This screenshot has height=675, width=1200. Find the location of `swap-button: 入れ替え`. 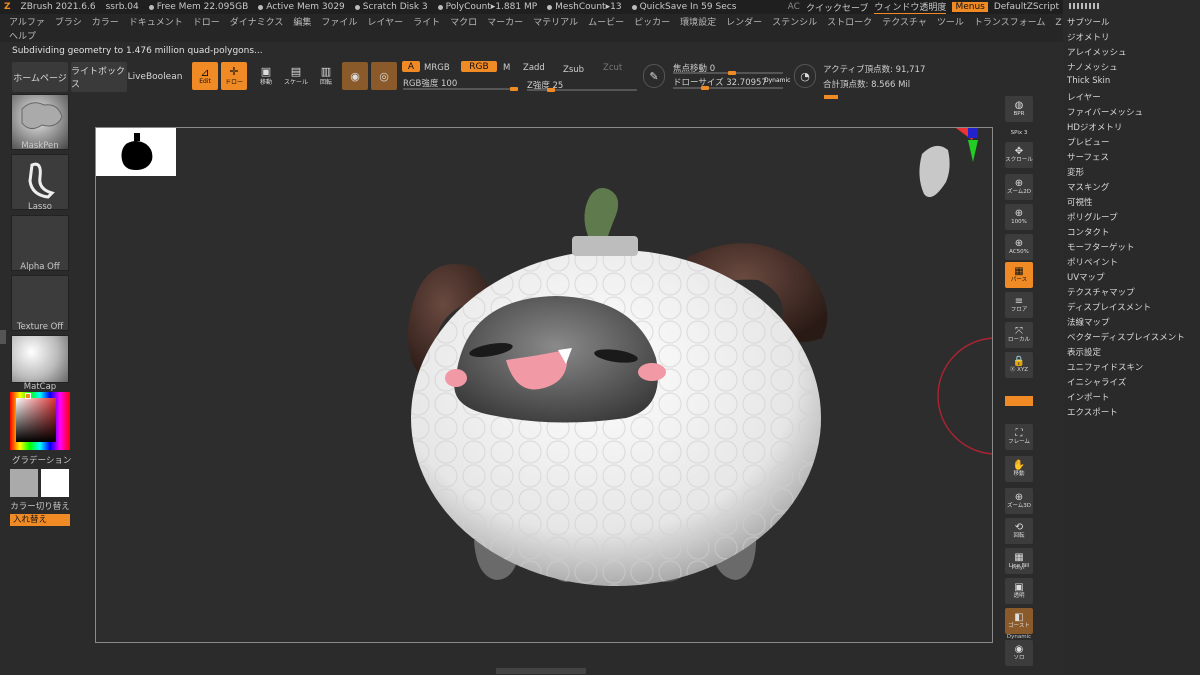

swap-button: 入れ替え is located at coordinates (40, 520).